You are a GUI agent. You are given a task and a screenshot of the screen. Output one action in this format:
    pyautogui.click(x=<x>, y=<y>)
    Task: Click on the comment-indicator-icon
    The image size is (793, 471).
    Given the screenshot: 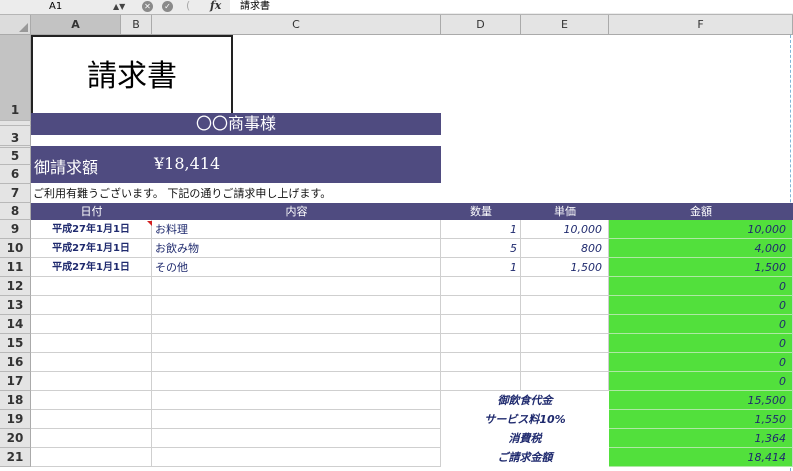 What is the action you would take?
    pyautogui.click(x=149, y=223)
    